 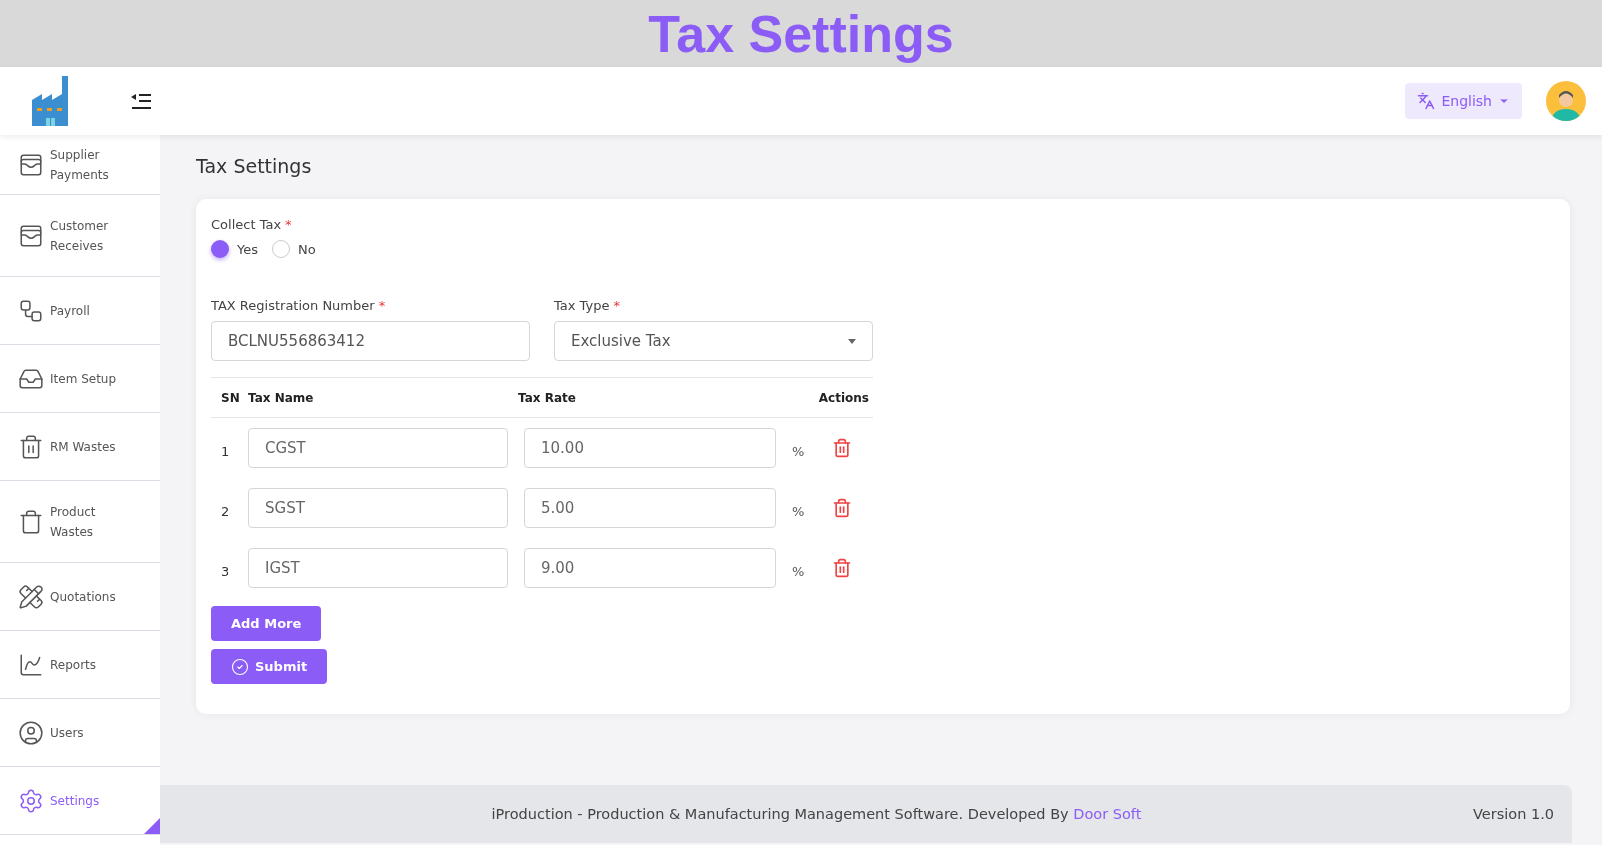 I want to click on menu-icon, so click(x=141, y=101).